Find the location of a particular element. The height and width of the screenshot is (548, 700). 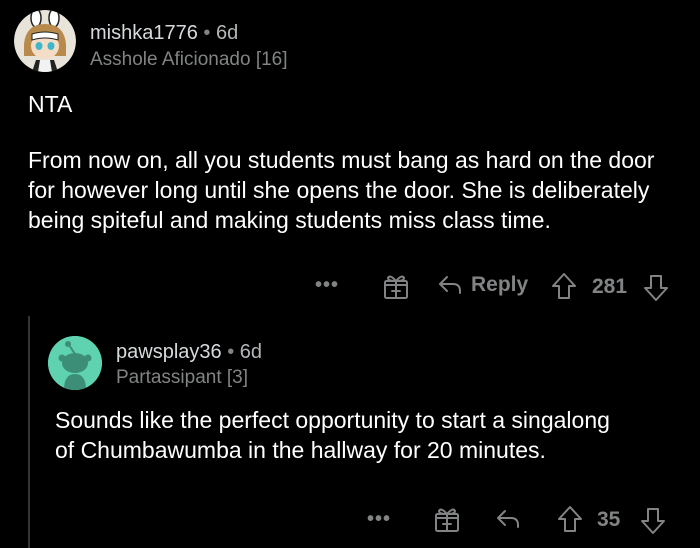

score-count: 35 is located at coordinates (609, 519).